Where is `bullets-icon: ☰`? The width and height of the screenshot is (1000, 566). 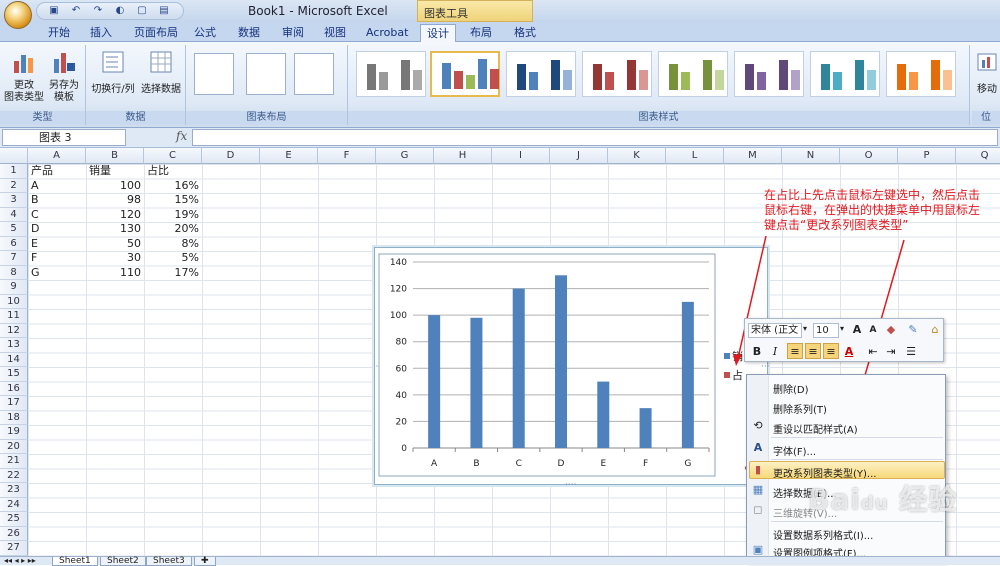 bullets-icon: ☰ is located at coordinates (911, 352).